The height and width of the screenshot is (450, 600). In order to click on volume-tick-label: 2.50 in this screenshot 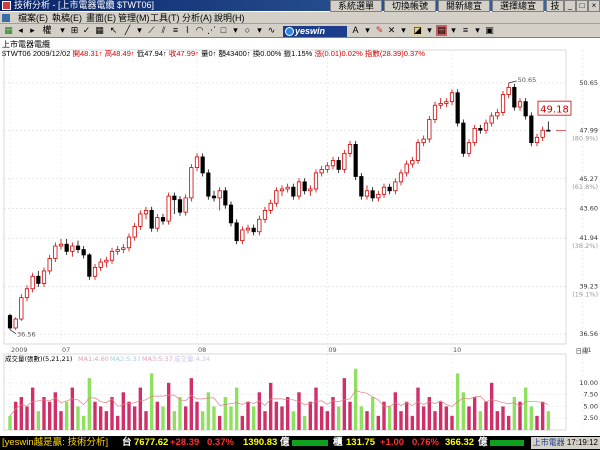, I will do `click(591, 418)`.